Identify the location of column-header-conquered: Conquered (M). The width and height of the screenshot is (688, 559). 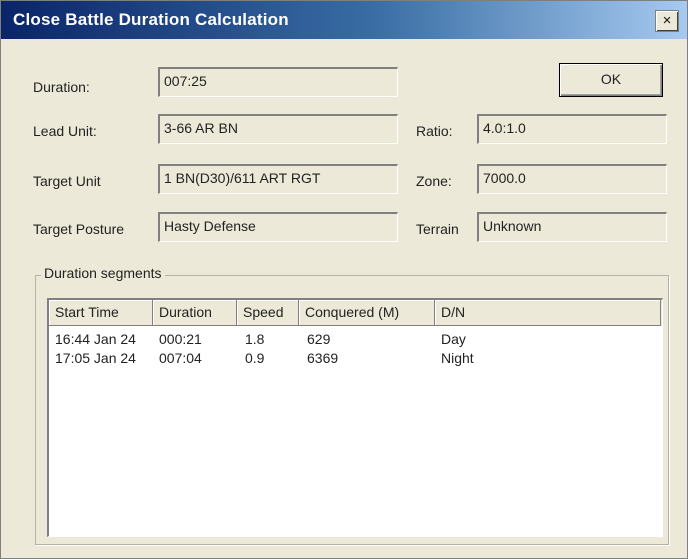
(367, 313).